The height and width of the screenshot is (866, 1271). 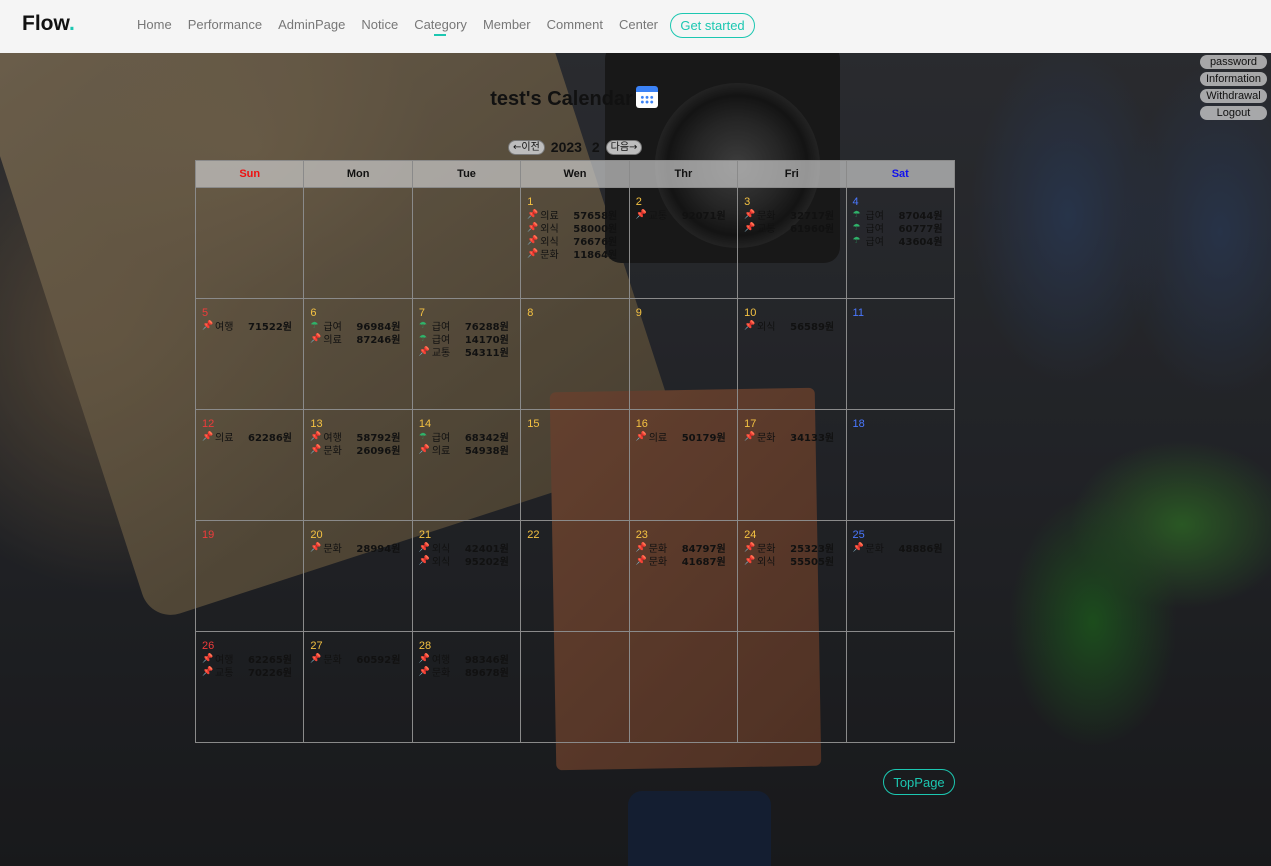 What do you see at coordinates (903, 548) in the screenshot?
I see `ledger-entry: 📌 문화 48886원` at bounding box center [903, 548].